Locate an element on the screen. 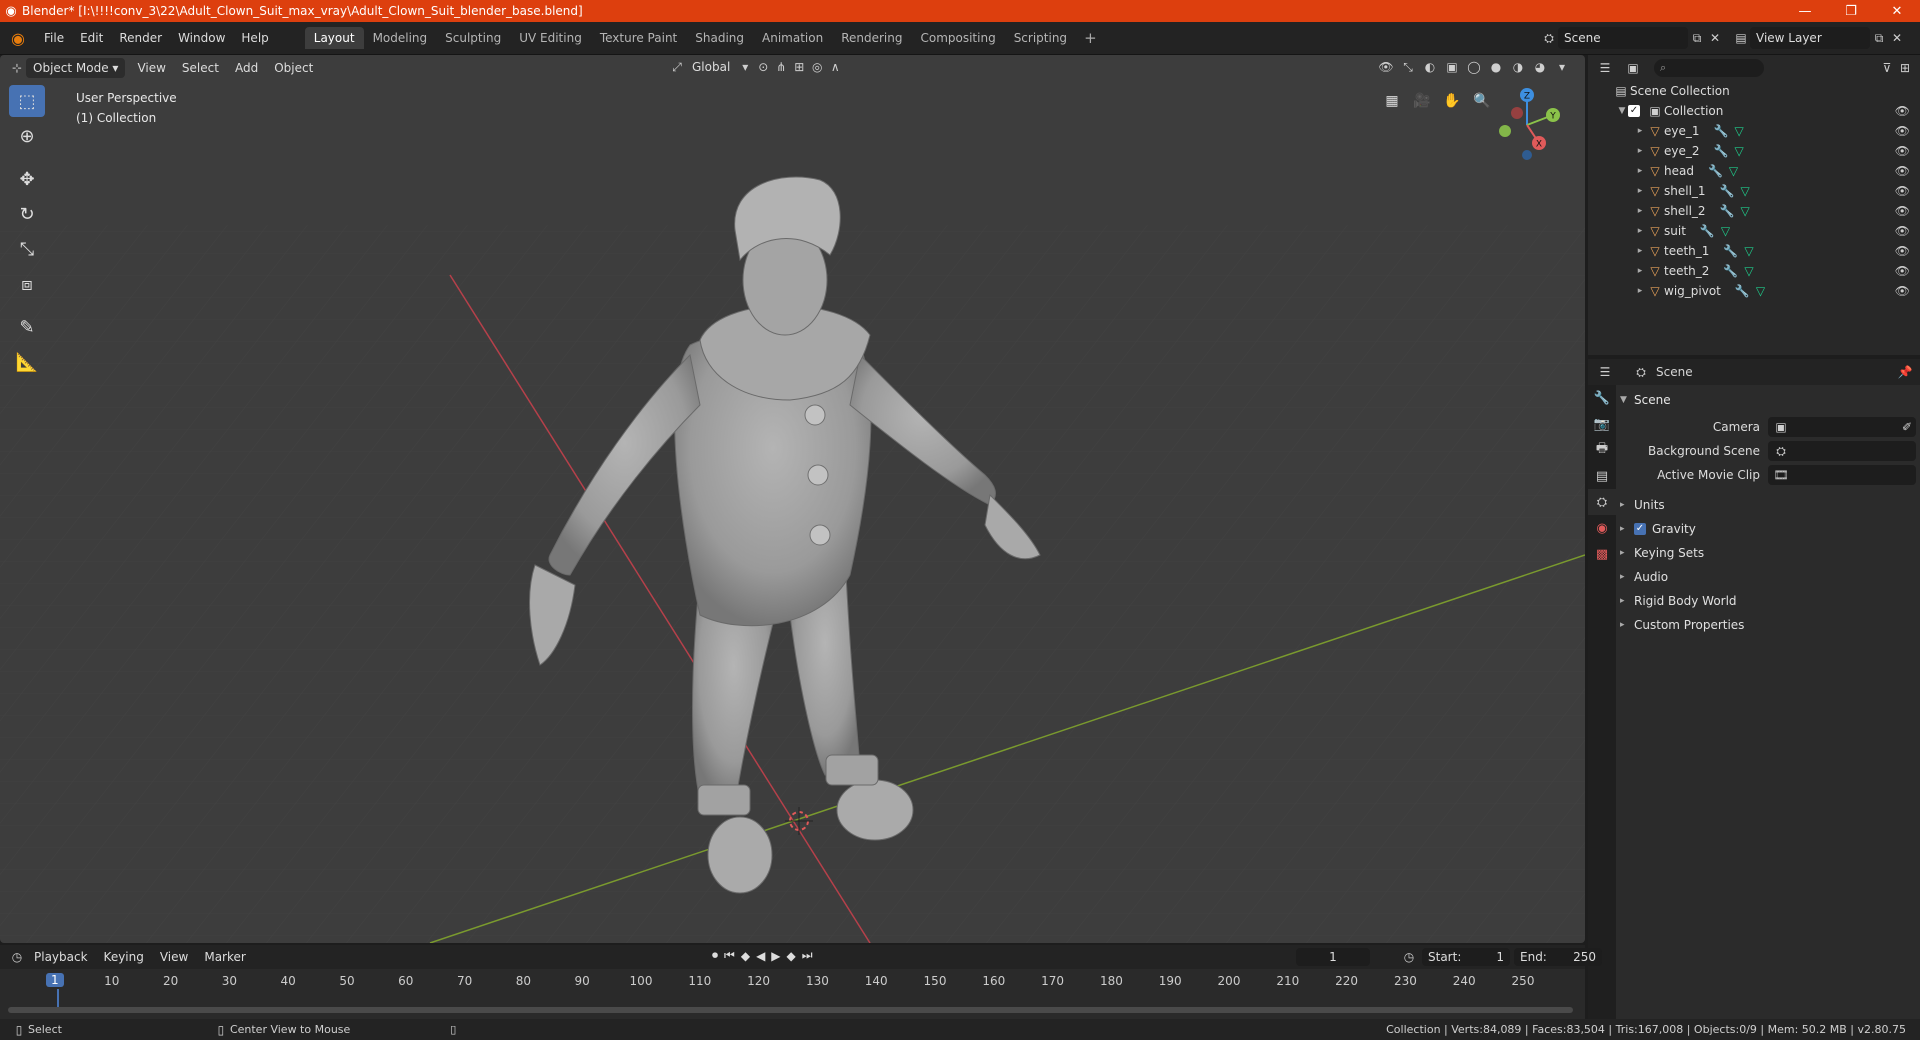 Image resolution: width=1920 pixels, height=1040 pixels. start-frame-field: Start: 1 is located at coordinates (1466, 957).